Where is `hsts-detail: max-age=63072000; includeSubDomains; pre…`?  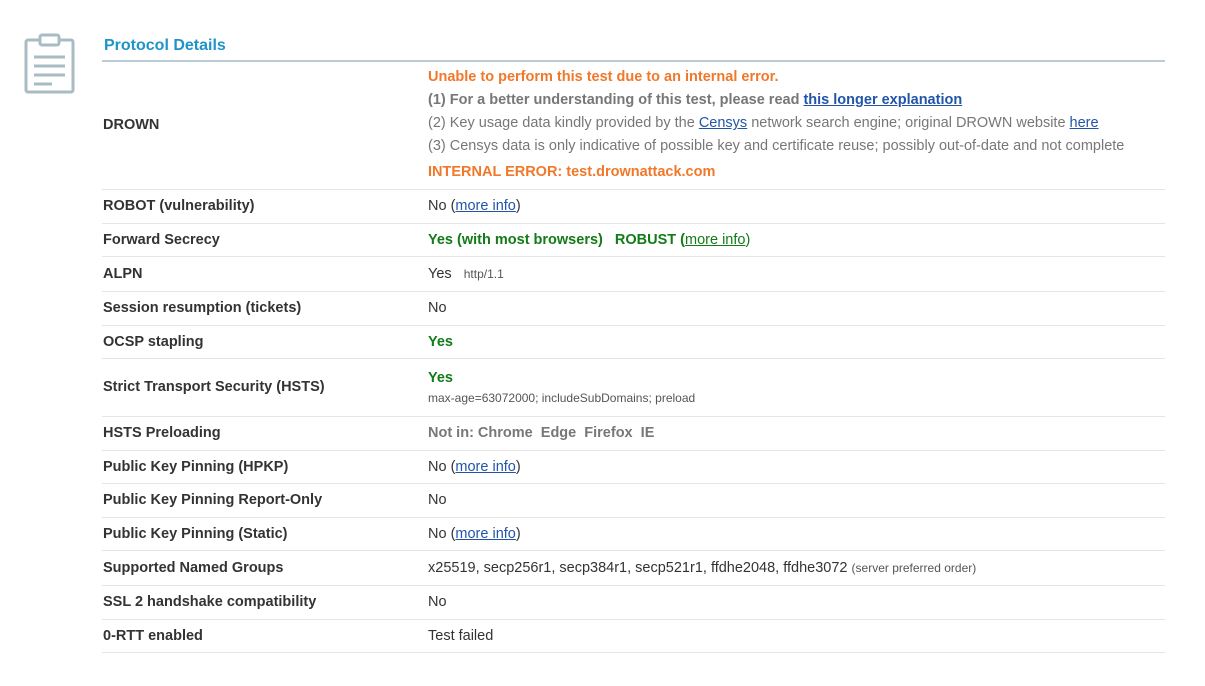 hsts-detail: max-age=63072000; includeSubDomains; pre… is located at coordinates (562, 397).